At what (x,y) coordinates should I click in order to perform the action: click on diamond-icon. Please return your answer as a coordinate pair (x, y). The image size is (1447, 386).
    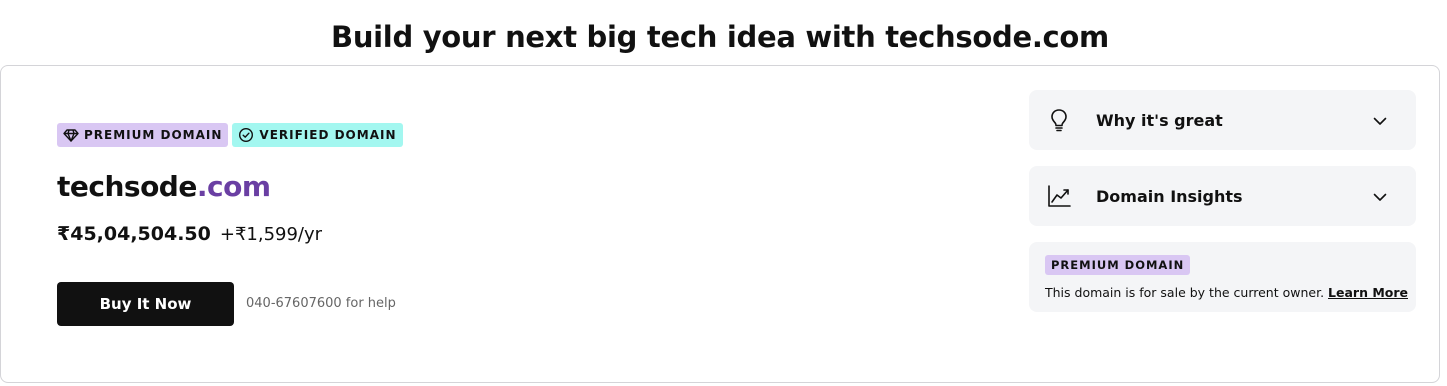
    Looking at the image, I should click on (71, 135).